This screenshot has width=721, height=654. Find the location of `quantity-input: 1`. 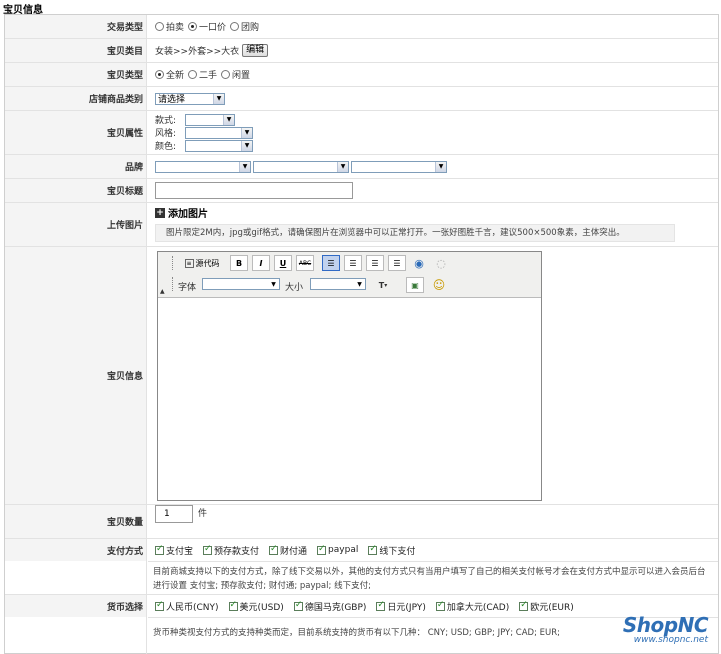

quantity-input: 1 is located at coordinates (174, 514).